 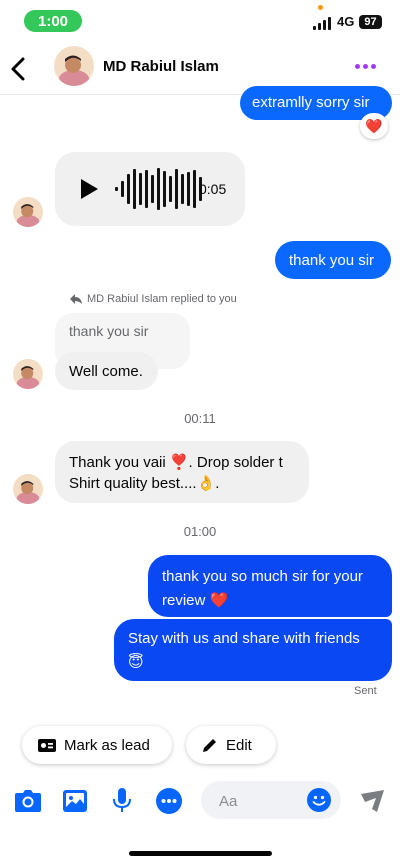 I want to click on contact-name: MD Rabiul Islam, so click(x=161, y=66).